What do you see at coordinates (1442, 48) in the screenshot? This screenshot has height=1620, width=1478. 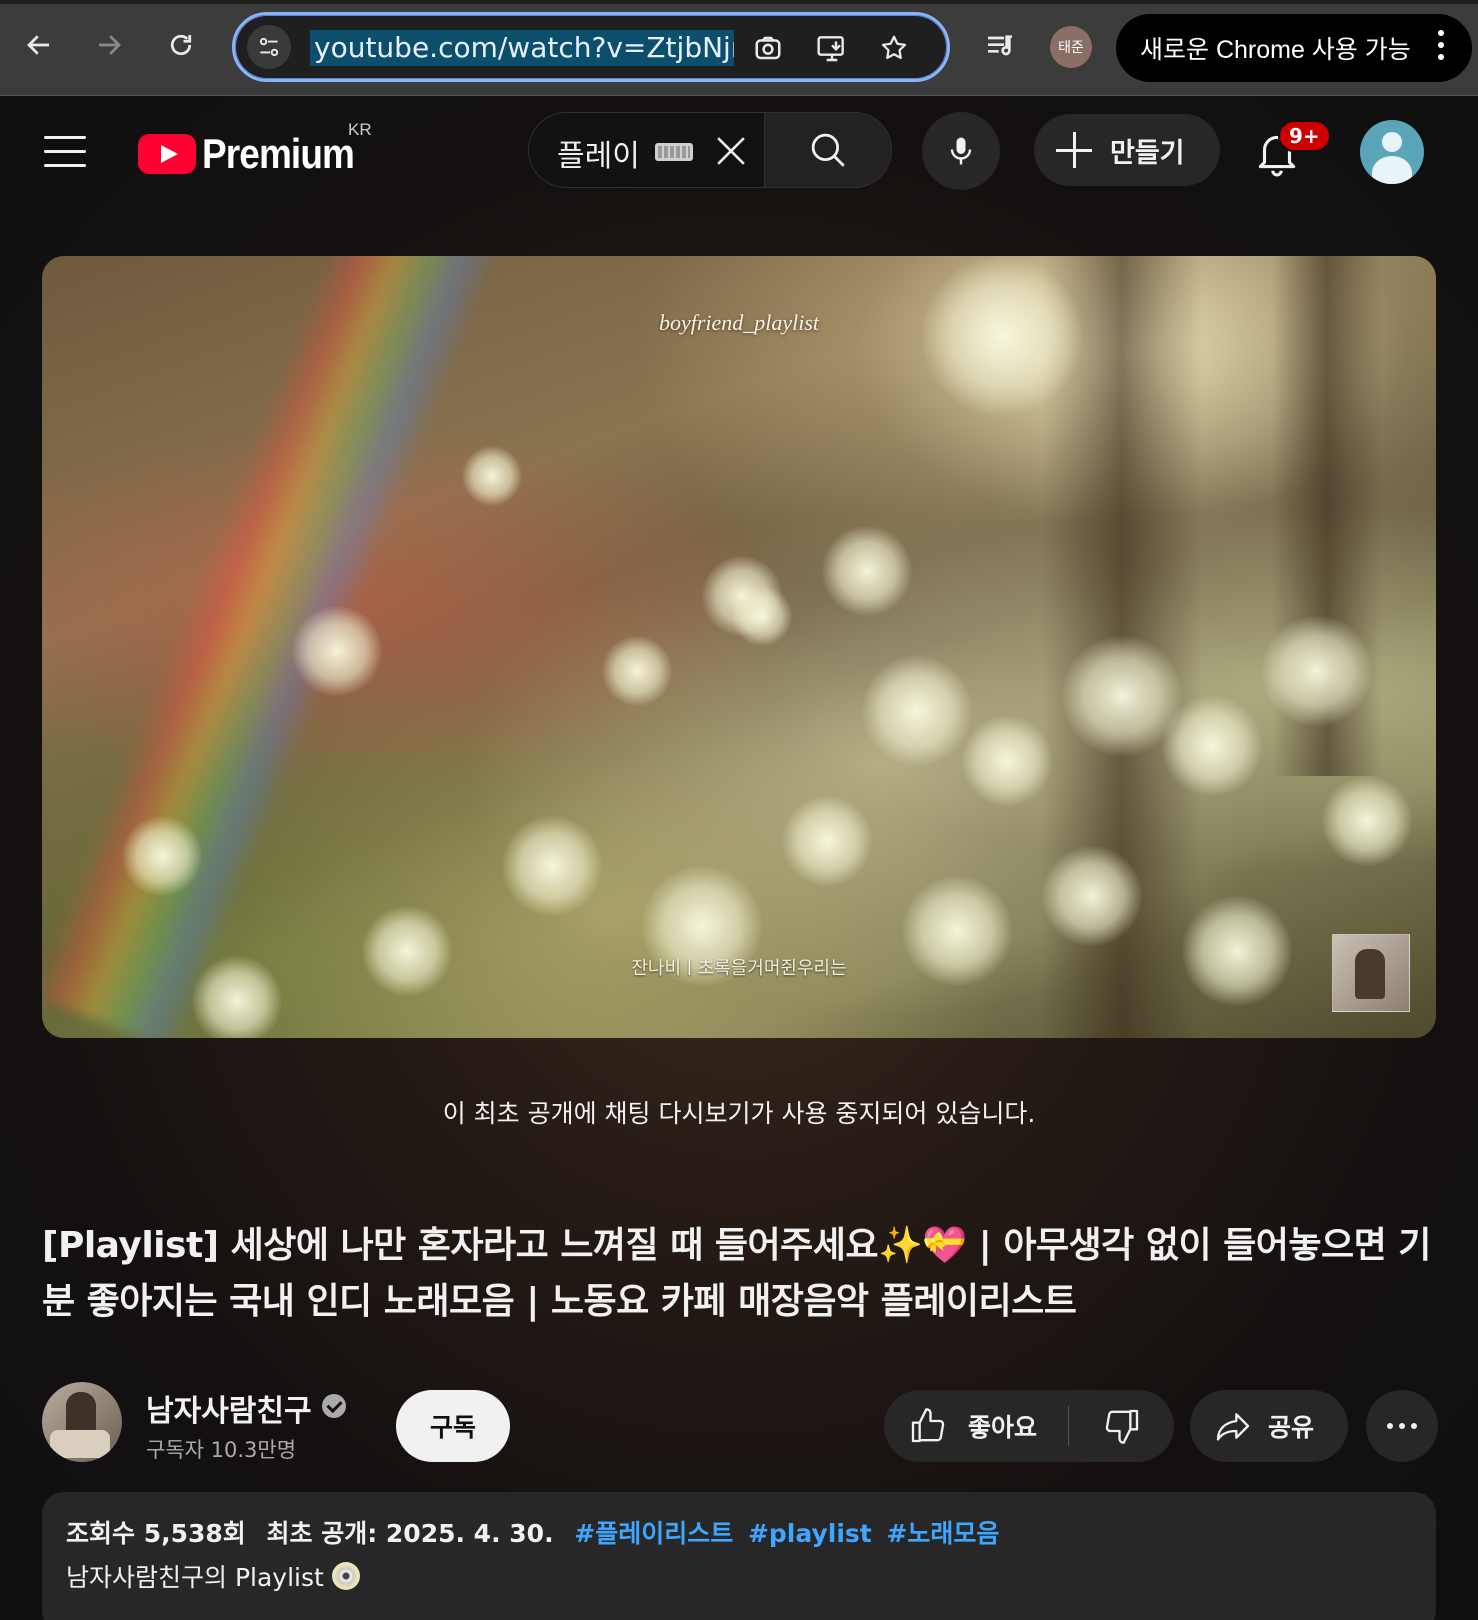 I see `kebab-menu-icon` at bounding box center [1442, 48].